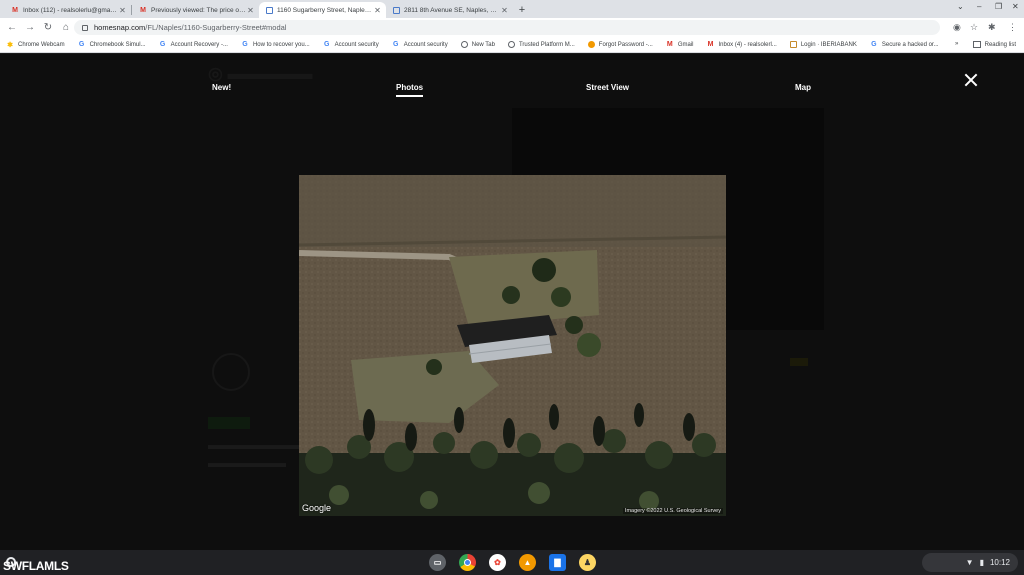 The width and height of the screenshot is (1024, 575). I want to click on bookmark-item: New Tab, so click(477, 44).